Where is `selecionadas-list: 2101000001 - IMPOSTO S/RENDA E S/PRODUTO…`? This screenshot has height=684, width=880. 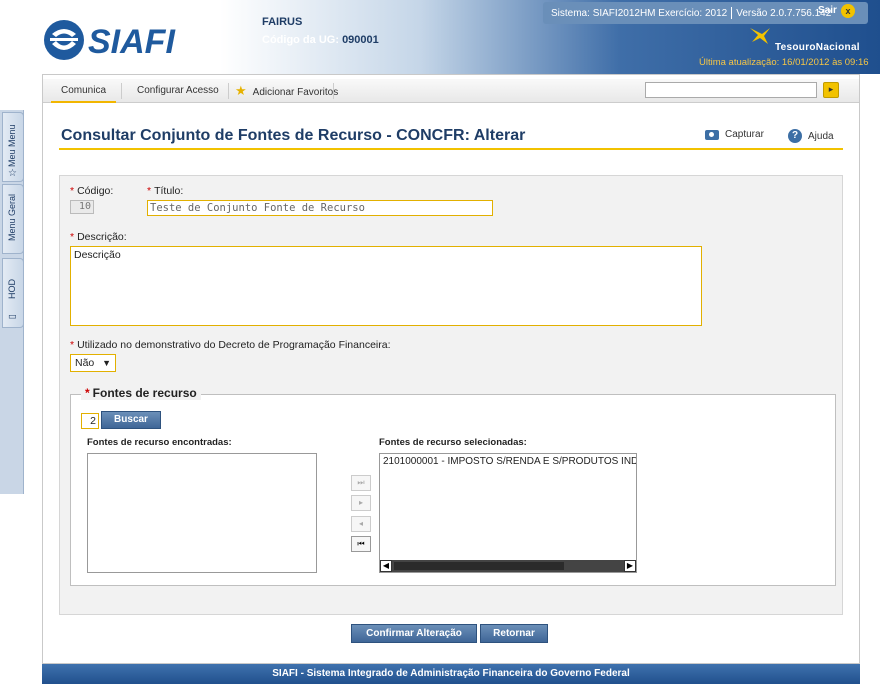 selecionadas-list: 2101000001 - IMPOSTO S/RENDA E S/PRODUTO… is located at coordinates (508, 513).